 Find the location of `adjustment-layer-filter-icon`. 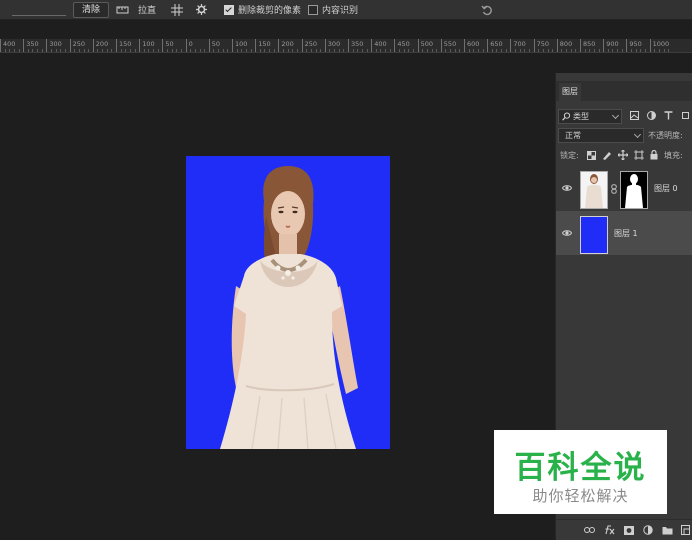

adjustment-layer-filter-icon is located at coordinates (651, 115).